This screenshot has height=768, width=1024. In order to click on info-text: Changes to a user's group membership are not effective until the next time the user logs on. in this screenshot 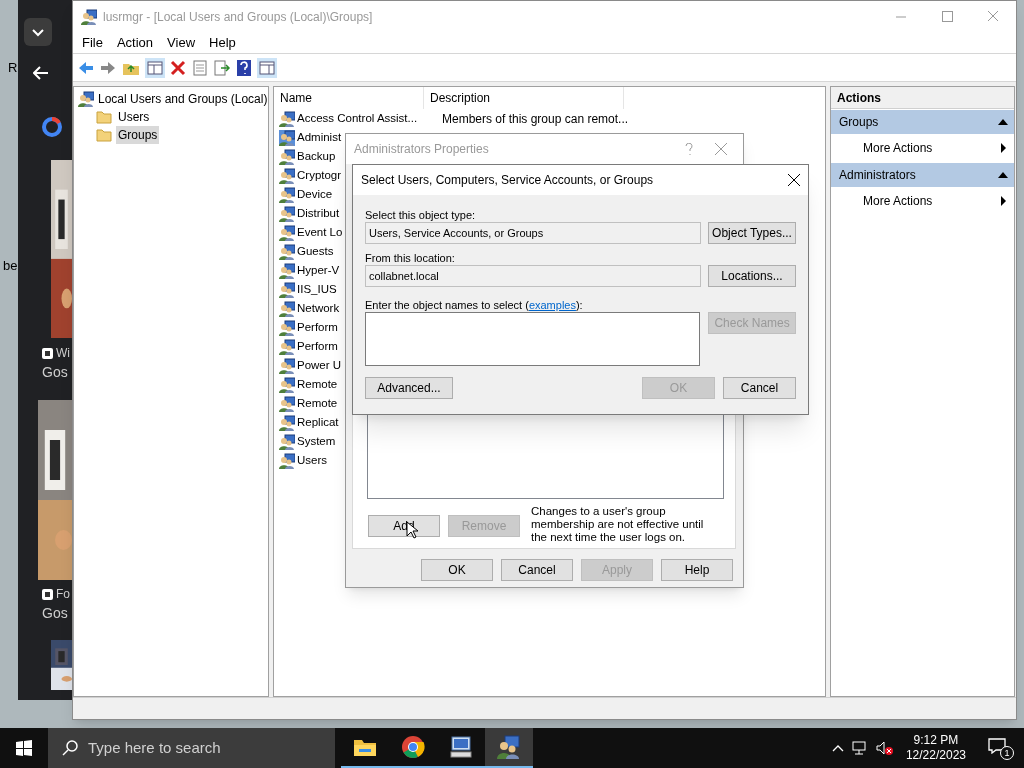, I will do `click(618, 524)`.